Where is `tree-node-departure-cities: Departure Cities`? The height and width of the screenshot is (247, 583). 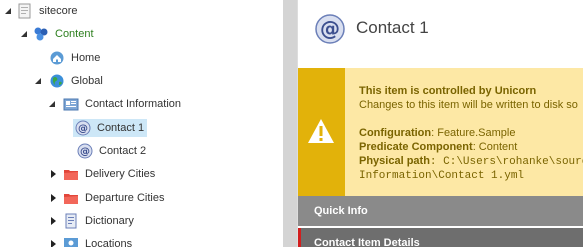 tree-node-departure-cities: Departure Cities is located at coordinates (106, 198).